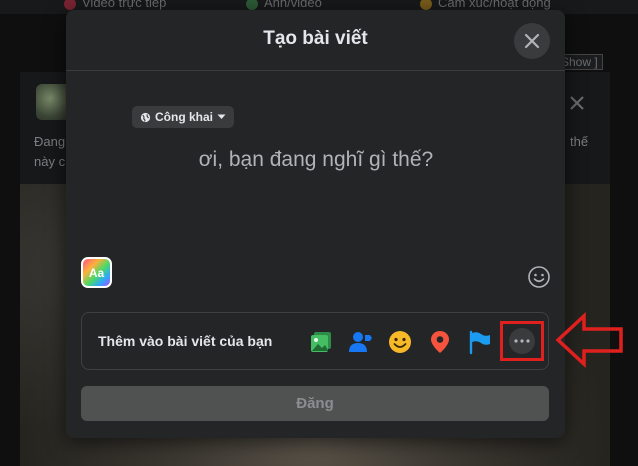 Image resolution: width=638 pixels, height=466 pixels. I want to click on bg-live-video-label: Video trực tiếp, so click(124, 5).